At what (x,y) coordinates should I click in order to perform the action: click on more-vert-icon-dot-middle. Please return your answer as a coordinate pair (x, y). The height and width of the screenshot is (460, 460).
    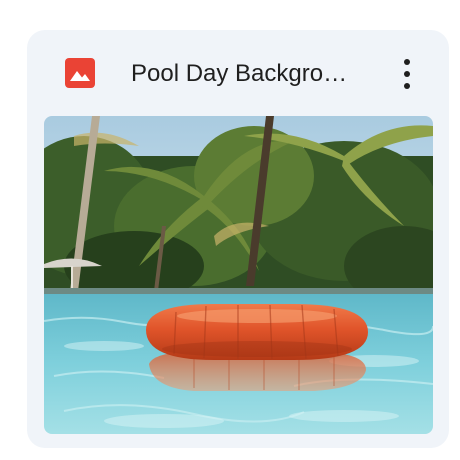
    Looking at the image, I should click on (407, 74).